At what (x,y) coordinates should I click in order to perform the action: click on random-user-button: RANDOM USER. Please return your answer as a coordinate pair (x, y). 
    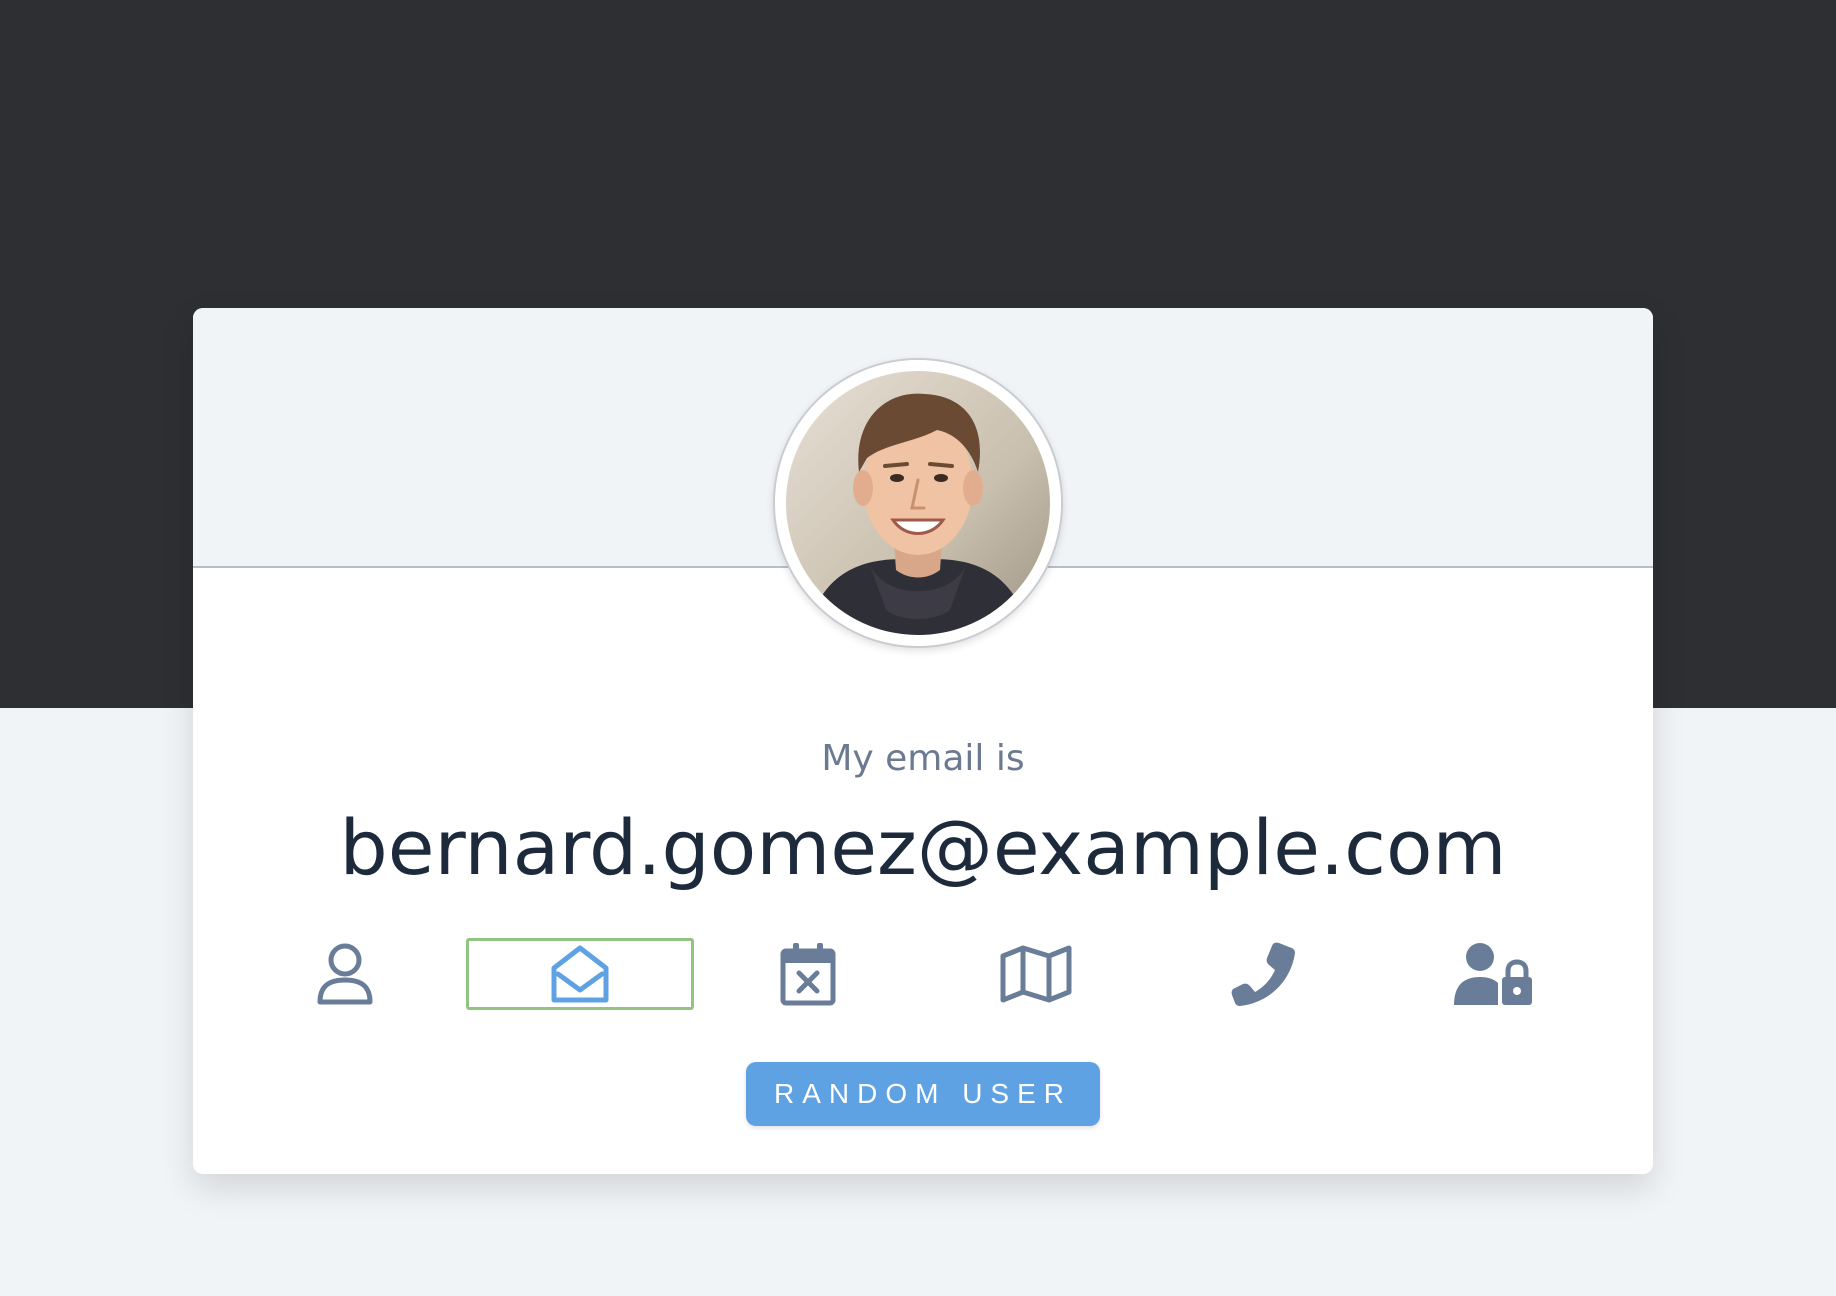
    Looking at the image, I should click on (923, 1094).